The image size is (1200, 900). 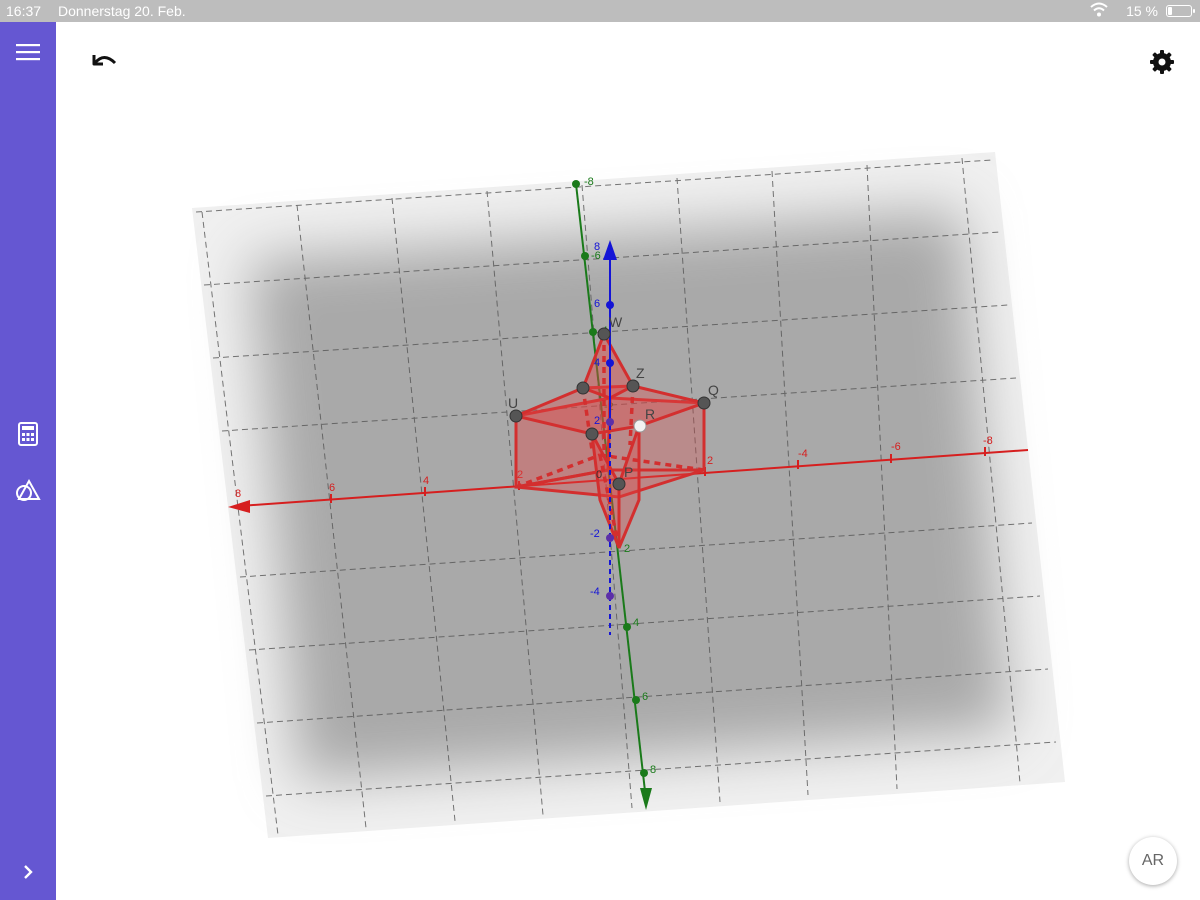 What do you see at coordinates (597, 363) in the screenshot?
I see `z-axis-label: 4` at bounding box center [597, 363].